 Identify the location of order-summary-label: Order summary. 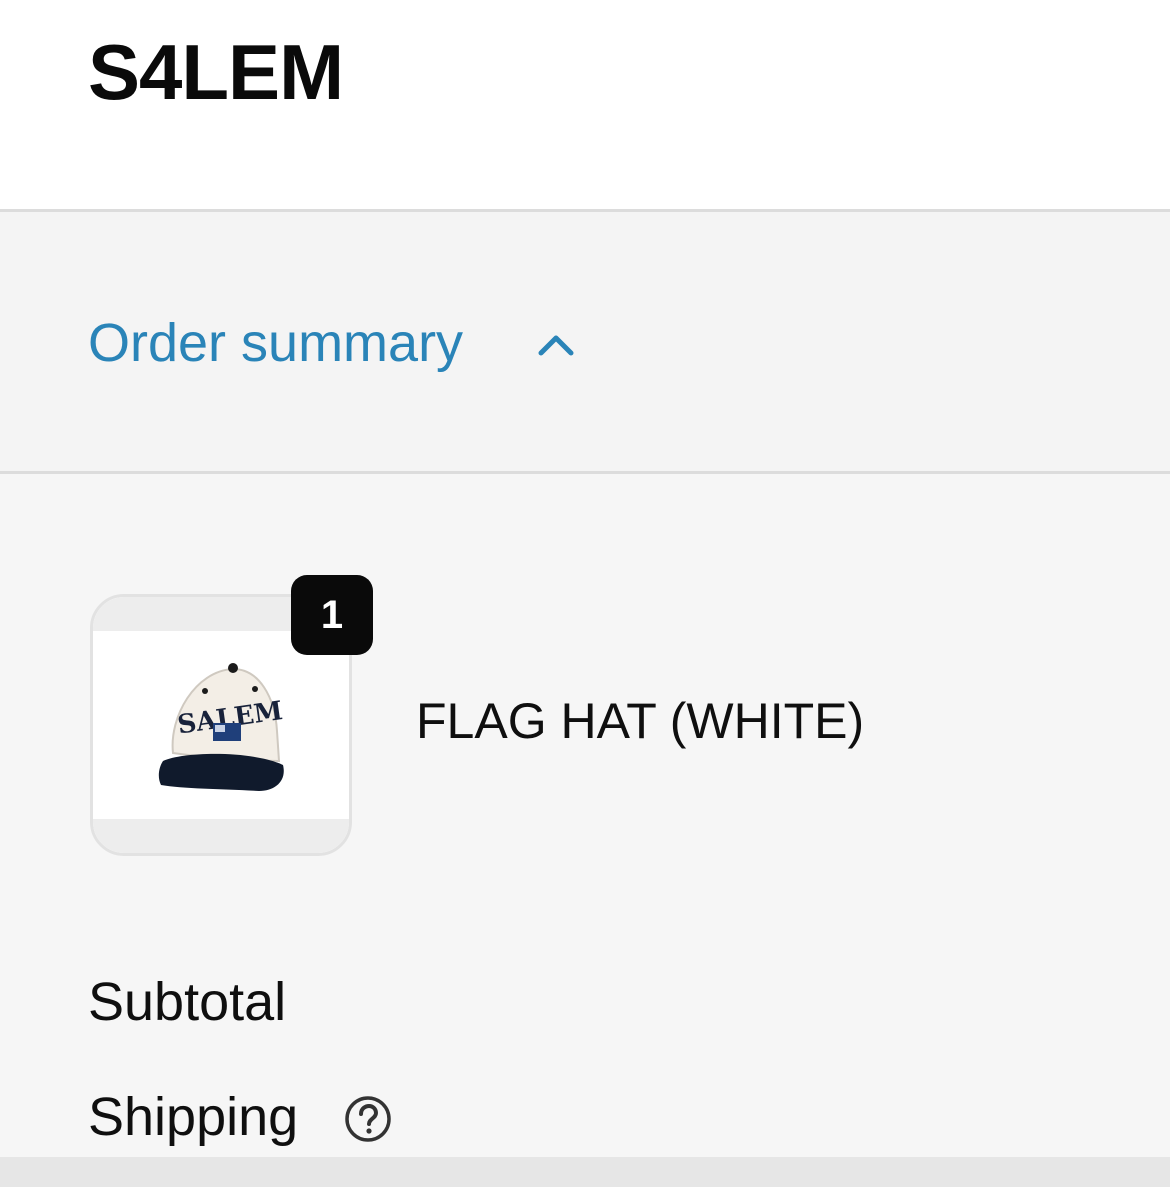
(275, 343).